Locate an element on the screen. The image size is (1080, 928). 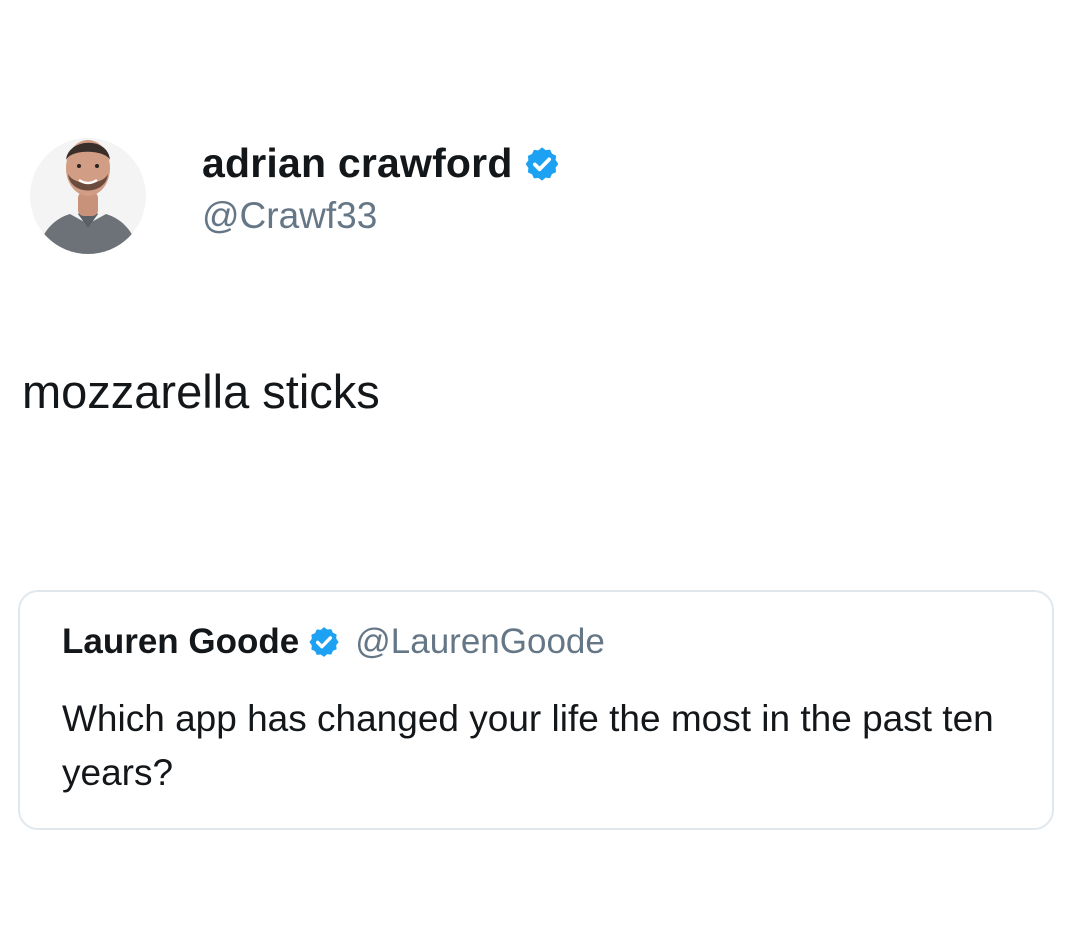
quoted-tweet-header: Lauren Goode @LaurenGoode is located at coordinates (333, 642).